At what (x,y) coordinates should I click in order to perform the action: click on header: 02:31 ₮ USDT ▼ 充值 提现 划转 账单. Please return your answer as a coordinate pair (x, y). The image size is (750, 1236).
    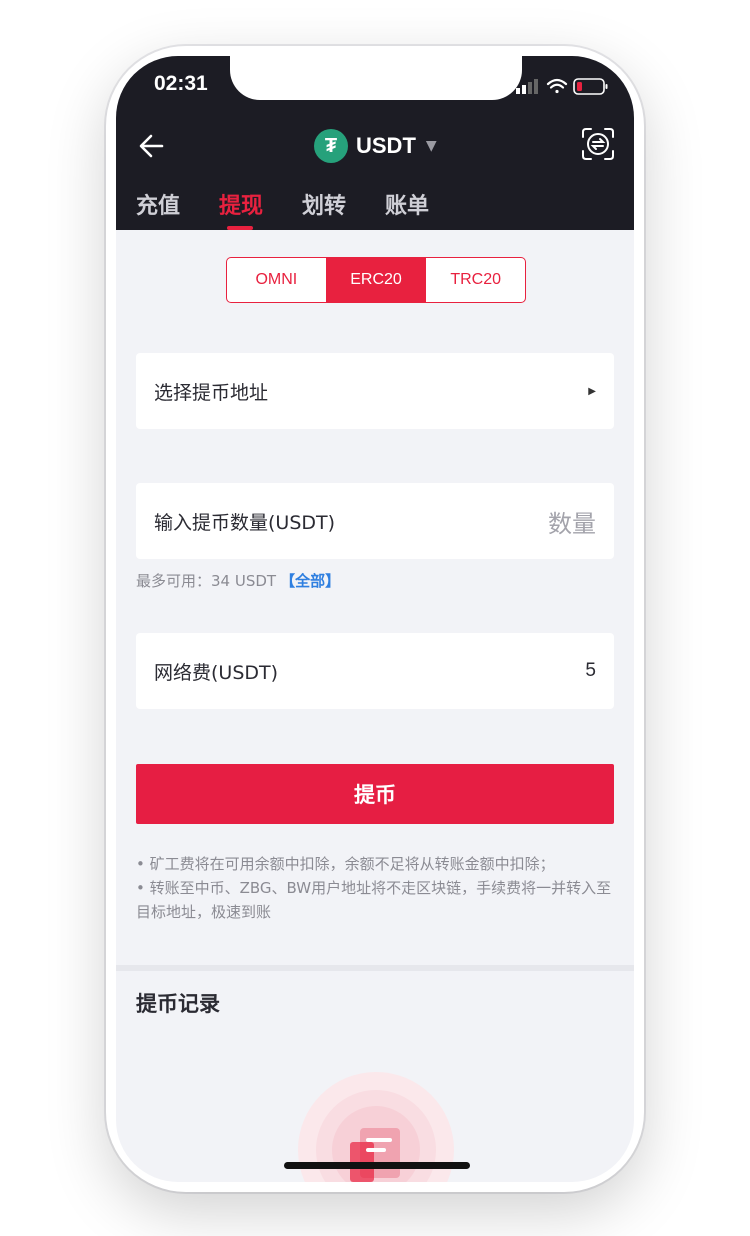
    Looking at the image, I should click on (375, 143).